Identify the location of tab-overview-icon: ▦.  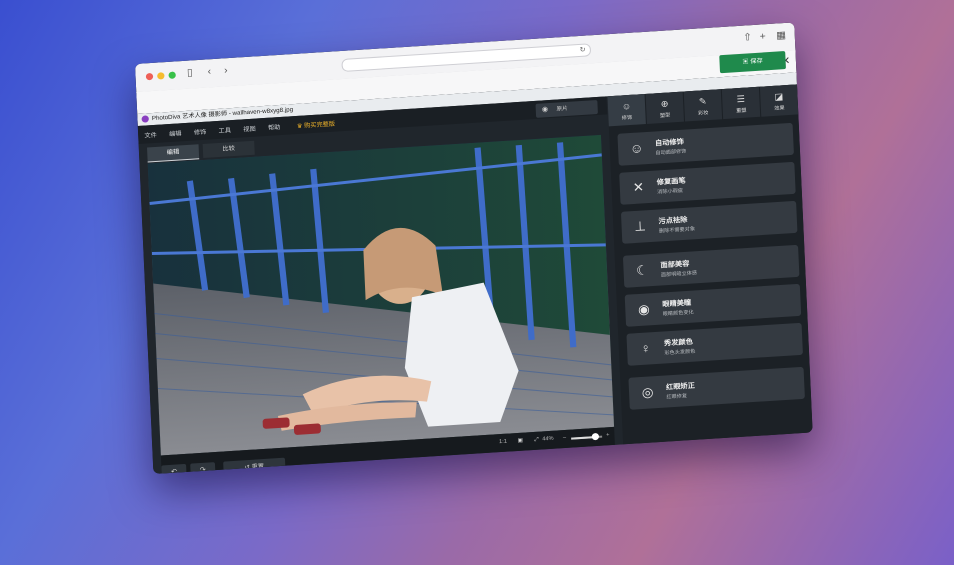
(781, 36).